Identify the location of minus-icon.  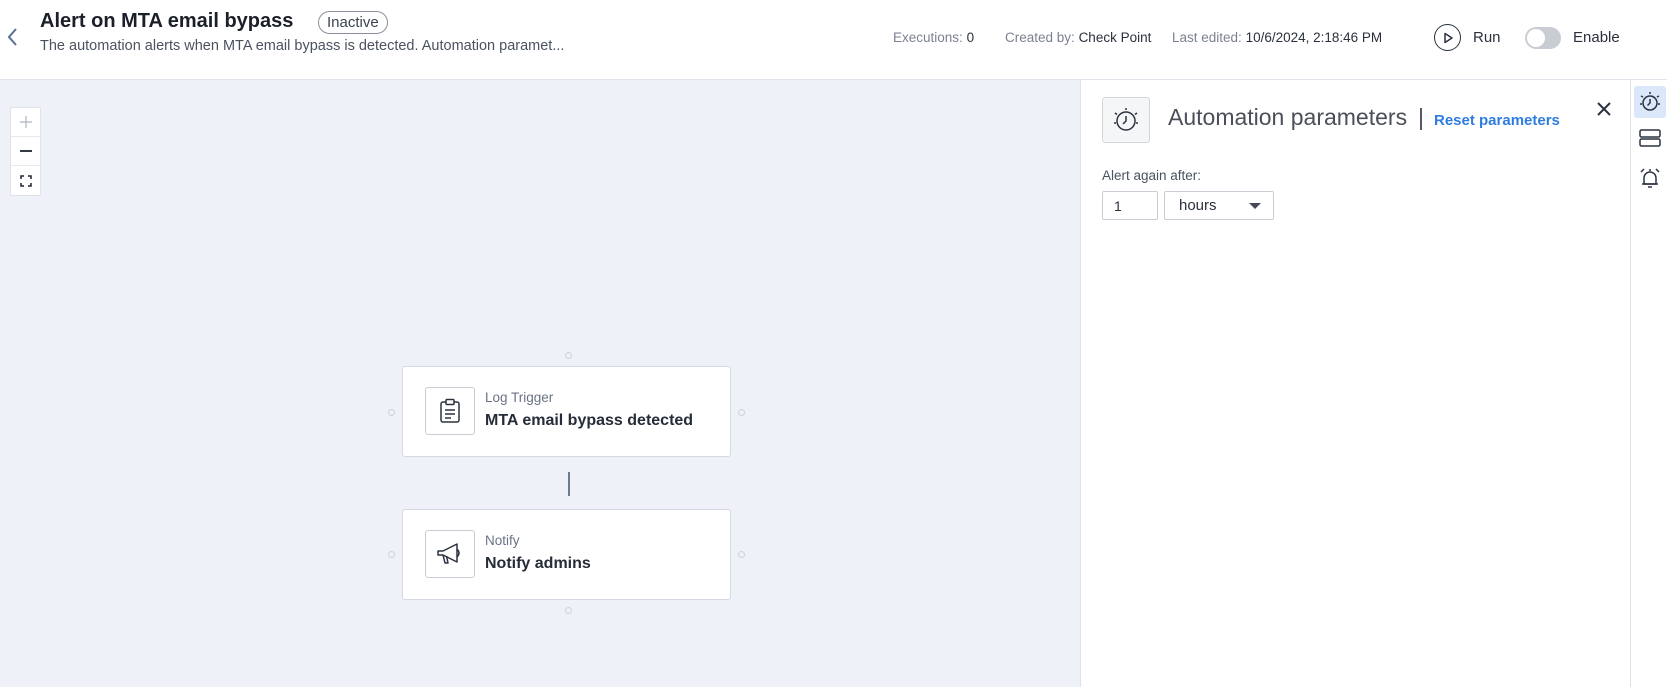
(25, 151).